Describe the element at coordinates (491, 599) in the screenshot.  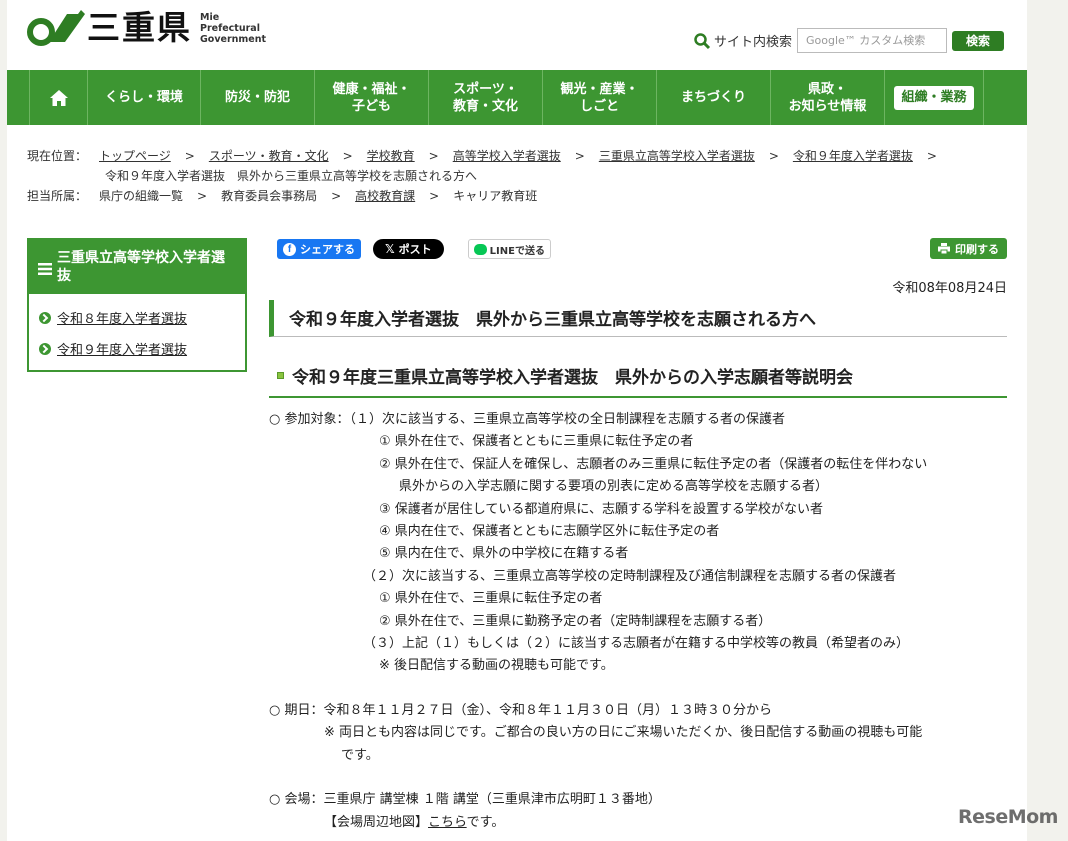
I see `text-line: ① 県外在住で、三重県に転住予定の者` at that location.